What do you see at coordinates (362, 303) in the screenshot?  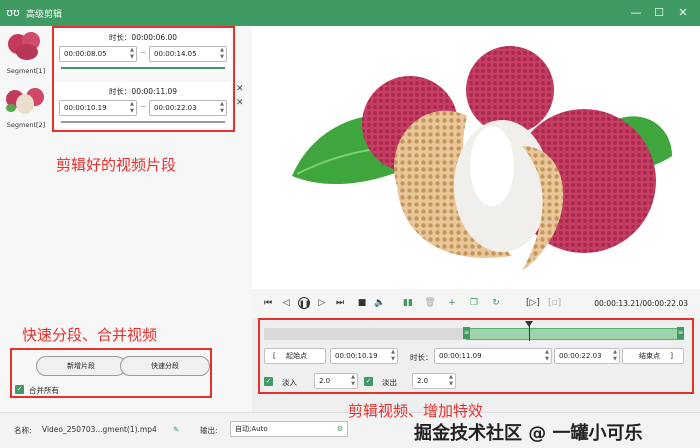 I see `stop-icon: ■` at bounding box center [362, 303].